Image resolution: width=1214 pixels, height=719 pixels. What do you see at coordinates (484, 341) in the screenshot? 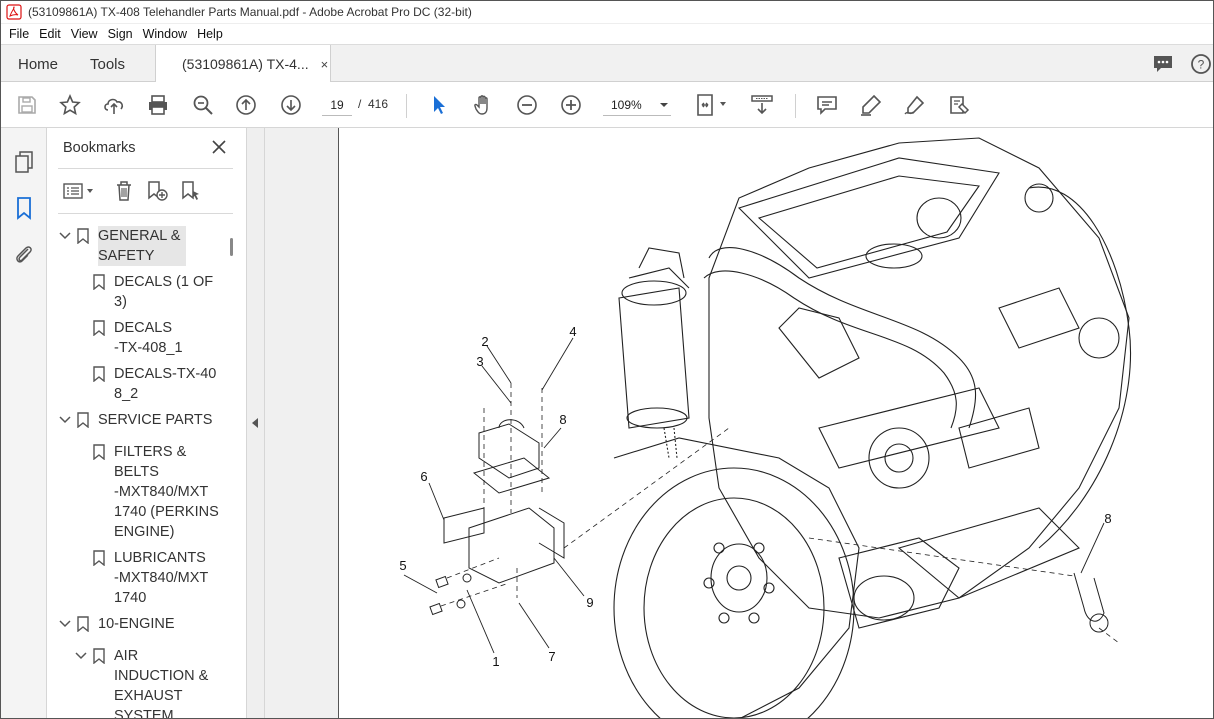
I see `callout-label: 2` at bounding box center [484, 341].